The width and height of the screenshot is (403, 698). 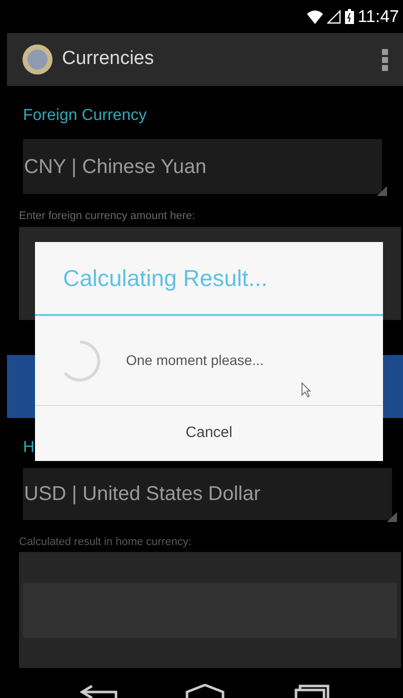 What do you see at coordinates (29, 447) in the screenshot?
I see `section-heading: H` at bounding box center [29, 447].